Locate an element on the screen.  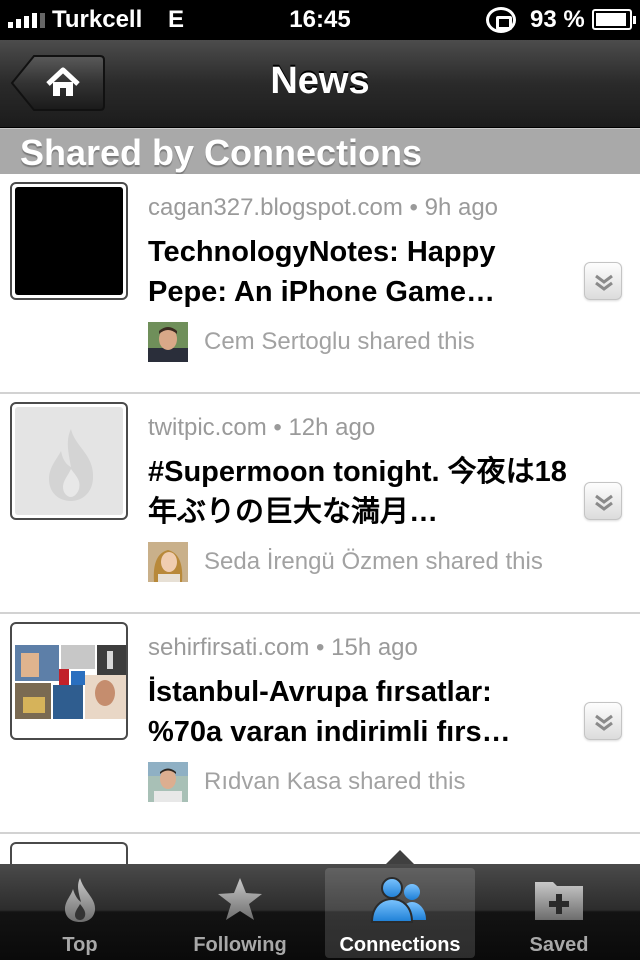
item-age: 9h ago is located at coordinates (461, 207).